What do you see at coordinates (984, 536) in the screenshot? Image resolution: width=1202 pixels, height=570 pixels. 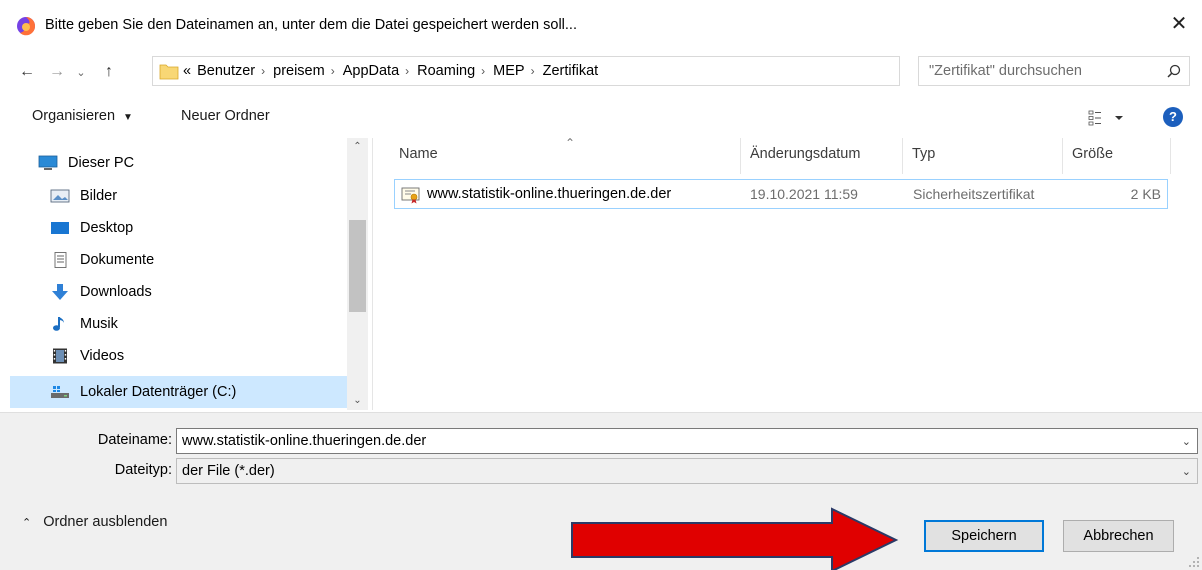 I see `save-button: Speichern` at bounding box center [984, 536].